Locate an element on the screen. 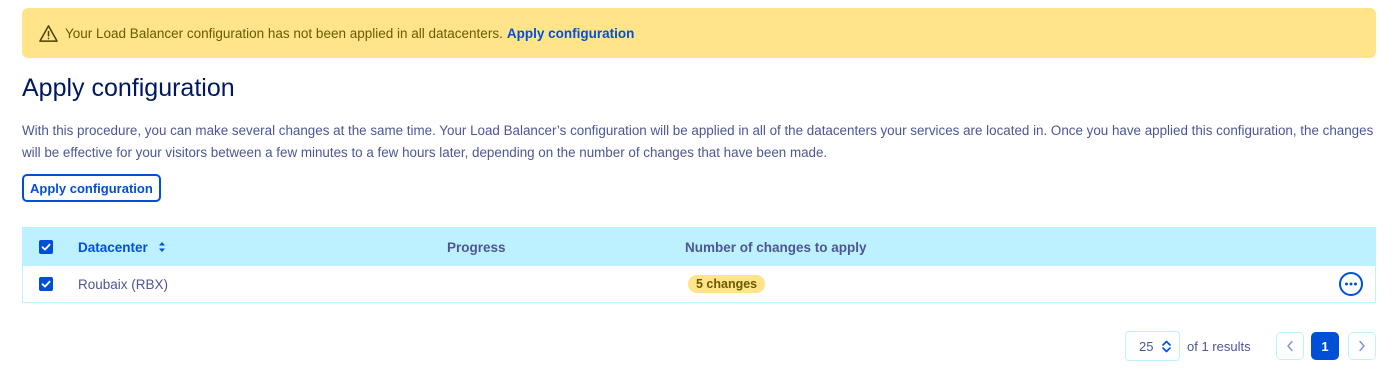 The height and width of the screenshot is (371, 1400). actions-cell is located at coordinates (1351, 284).